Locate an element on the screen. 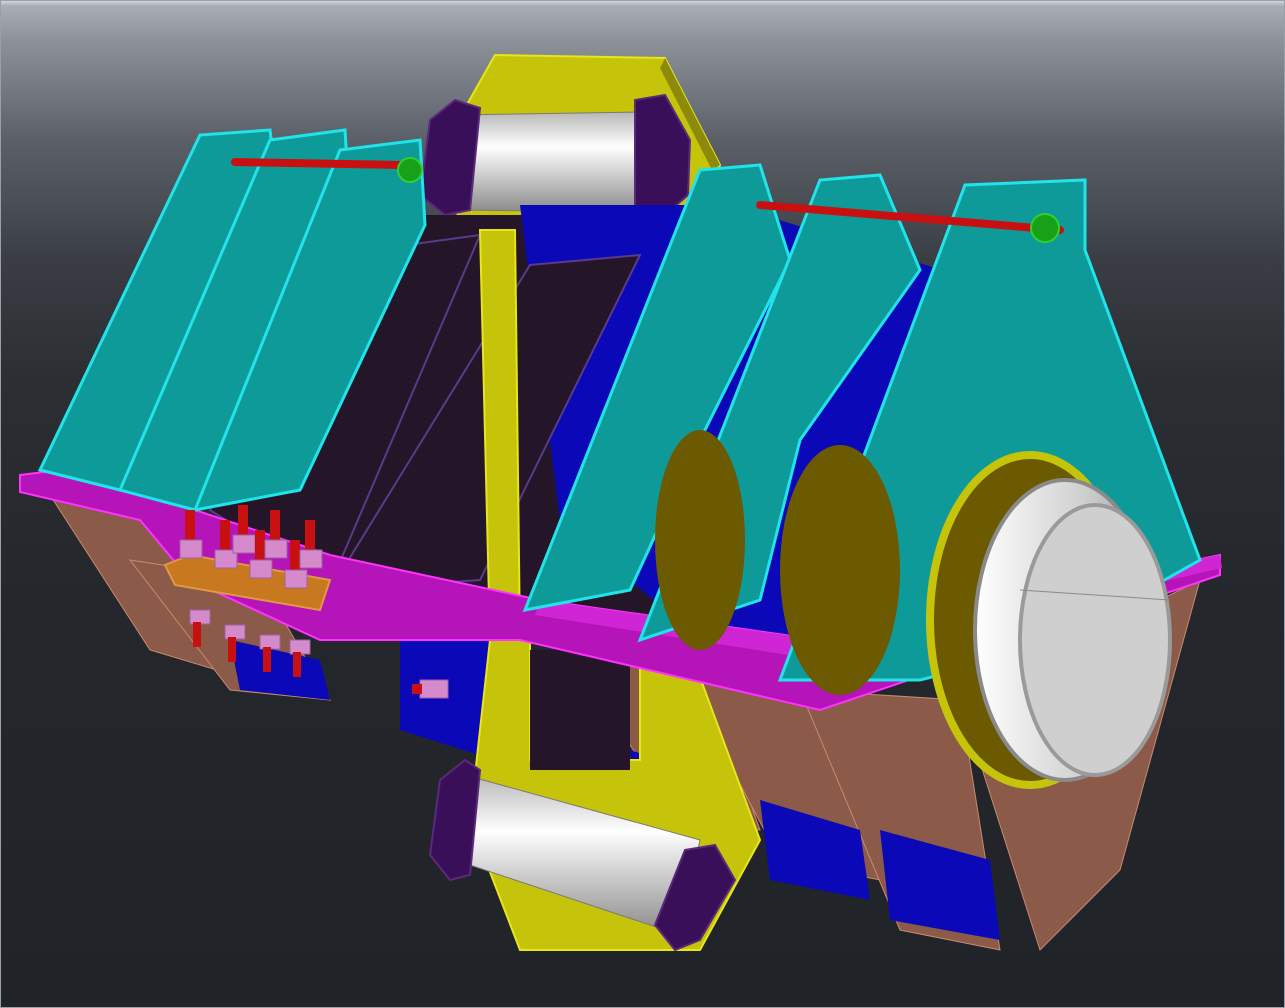 This screenshot has height=1008, width=1285. lug-pin is located at coordinates (317, 163).